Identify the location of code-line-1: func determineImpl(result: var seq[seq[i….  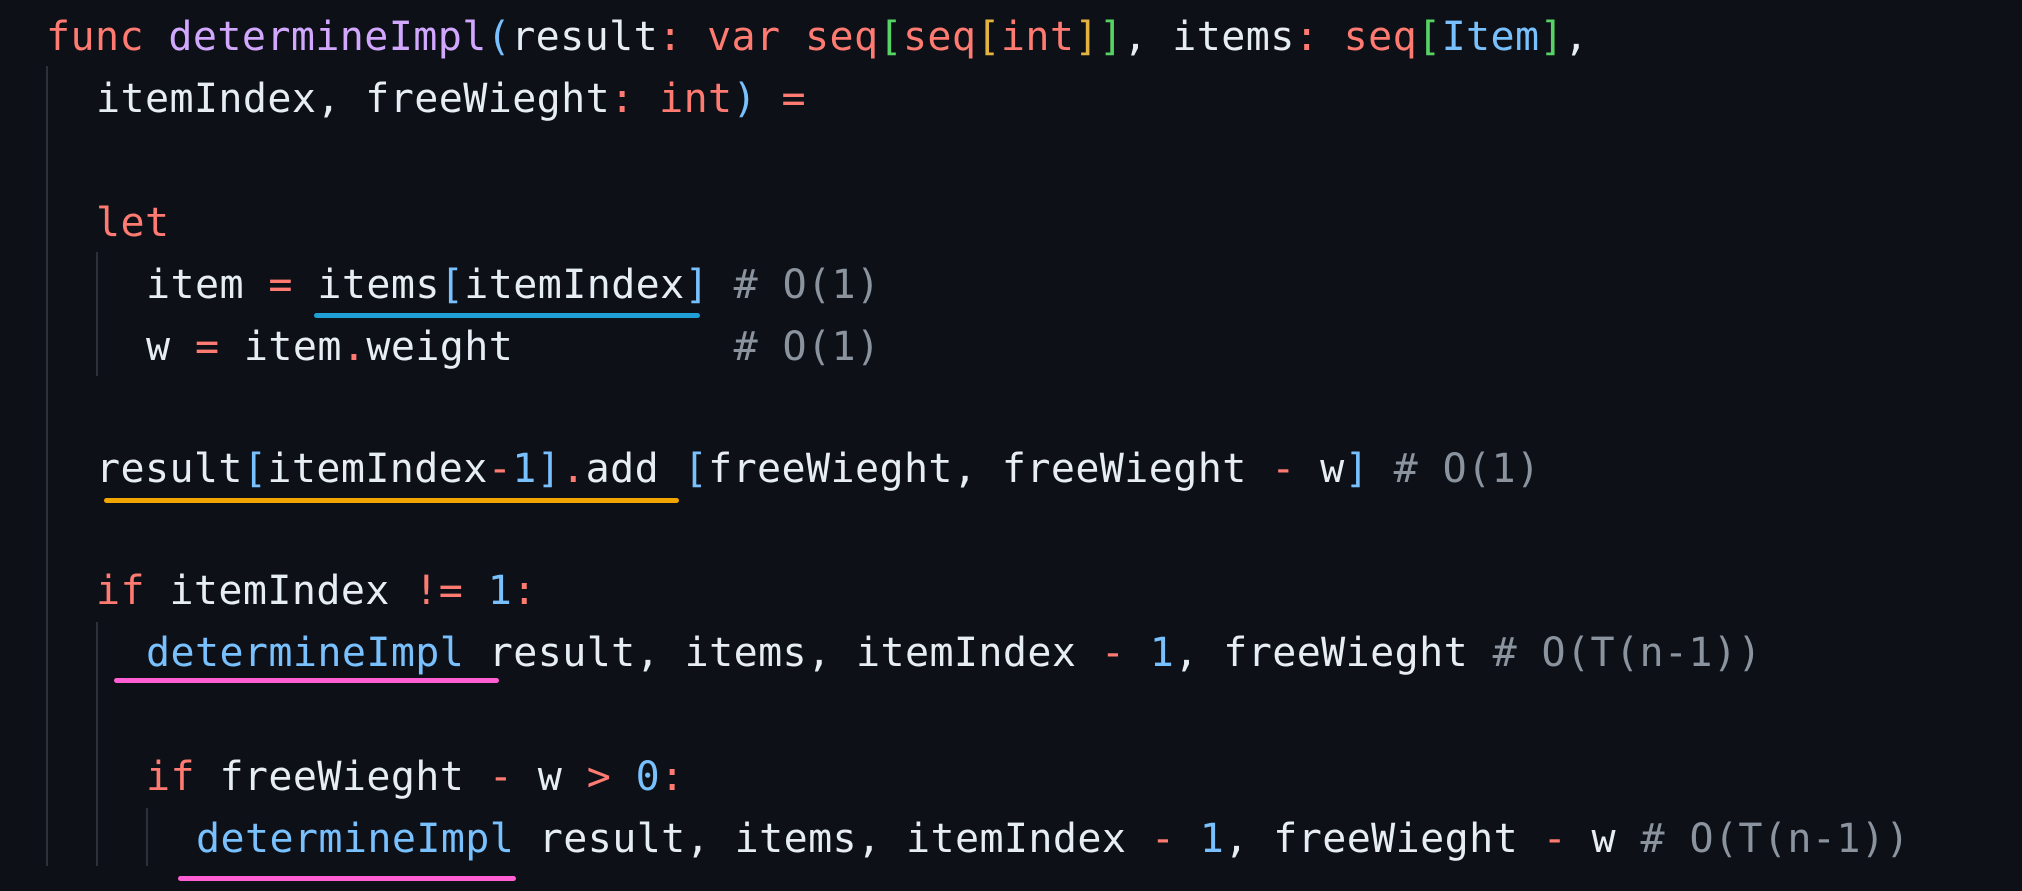
(817, 37).